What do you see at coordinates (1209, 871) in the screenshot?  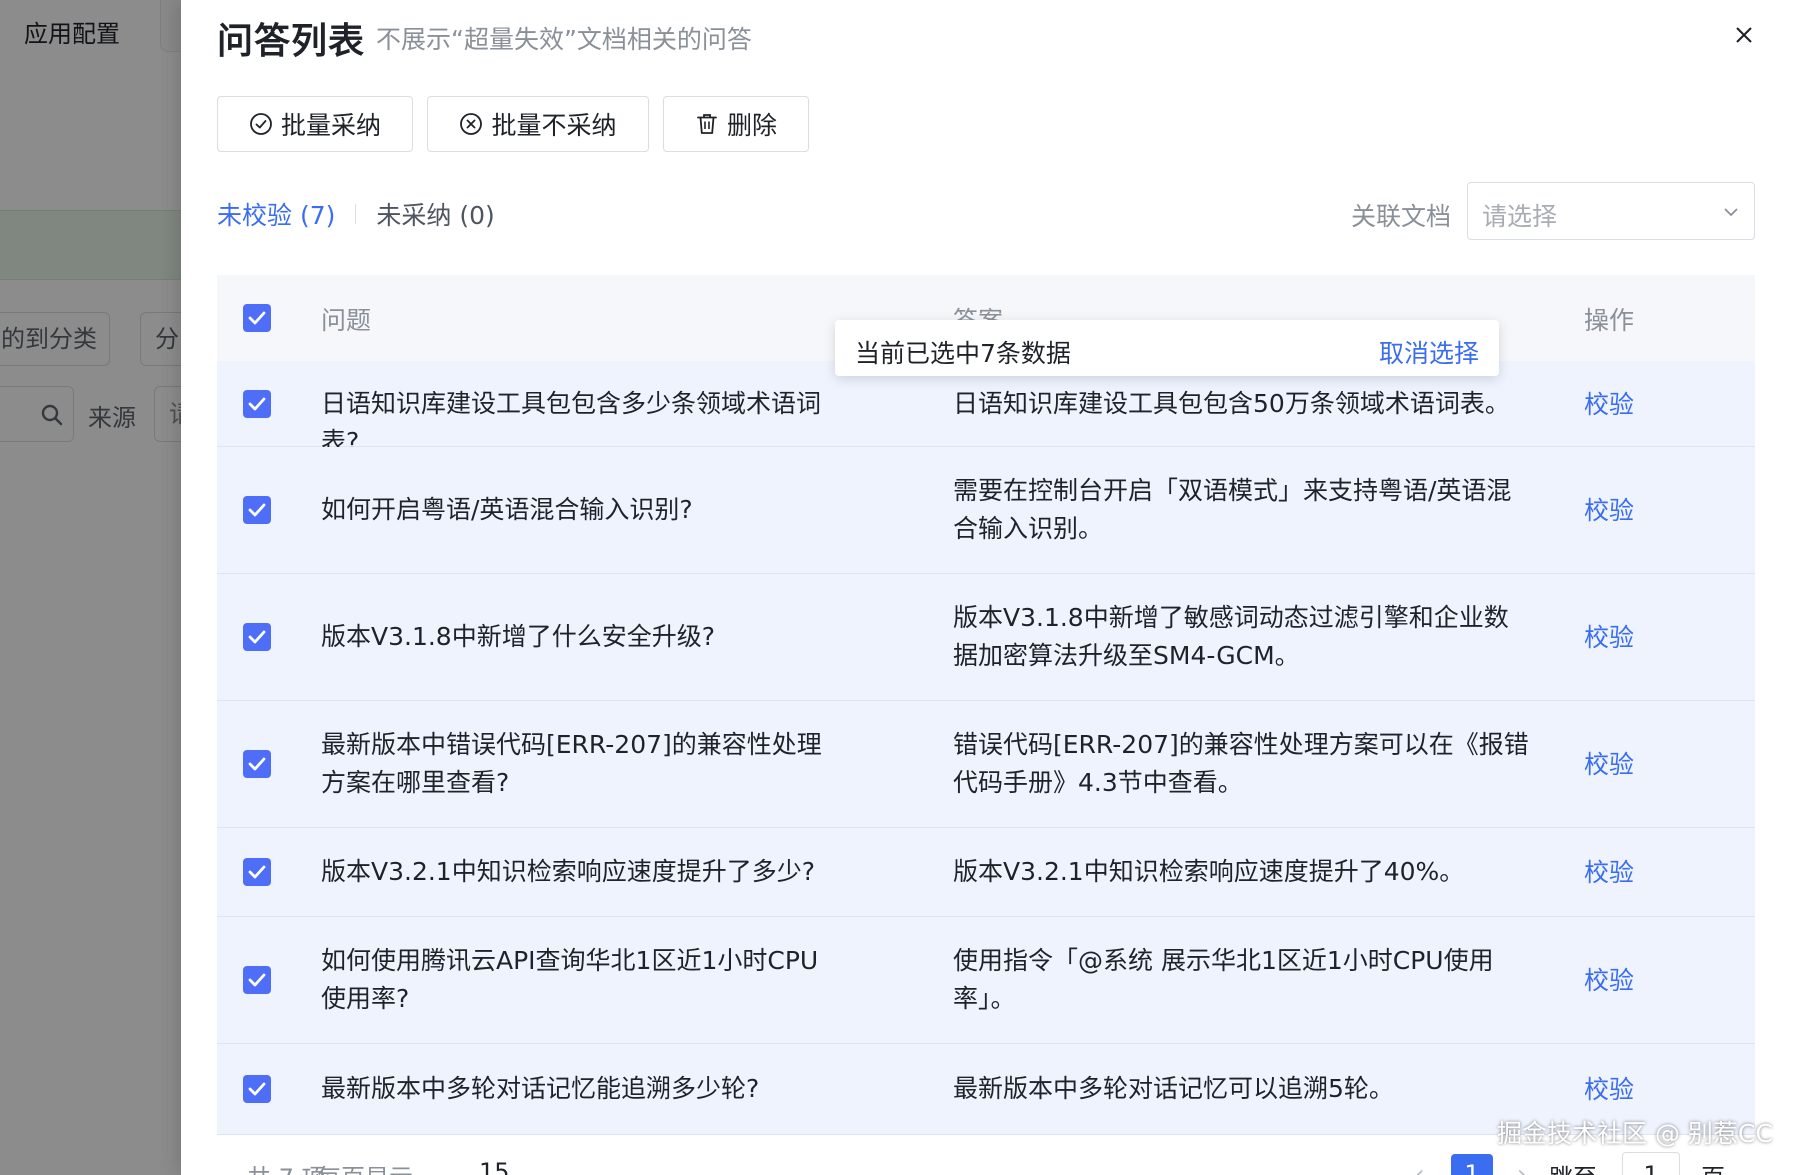 I see `answer-cell: 版本V3.2.1中知识检索响应速度提升了40%。` at bounding box center [1209, 871].